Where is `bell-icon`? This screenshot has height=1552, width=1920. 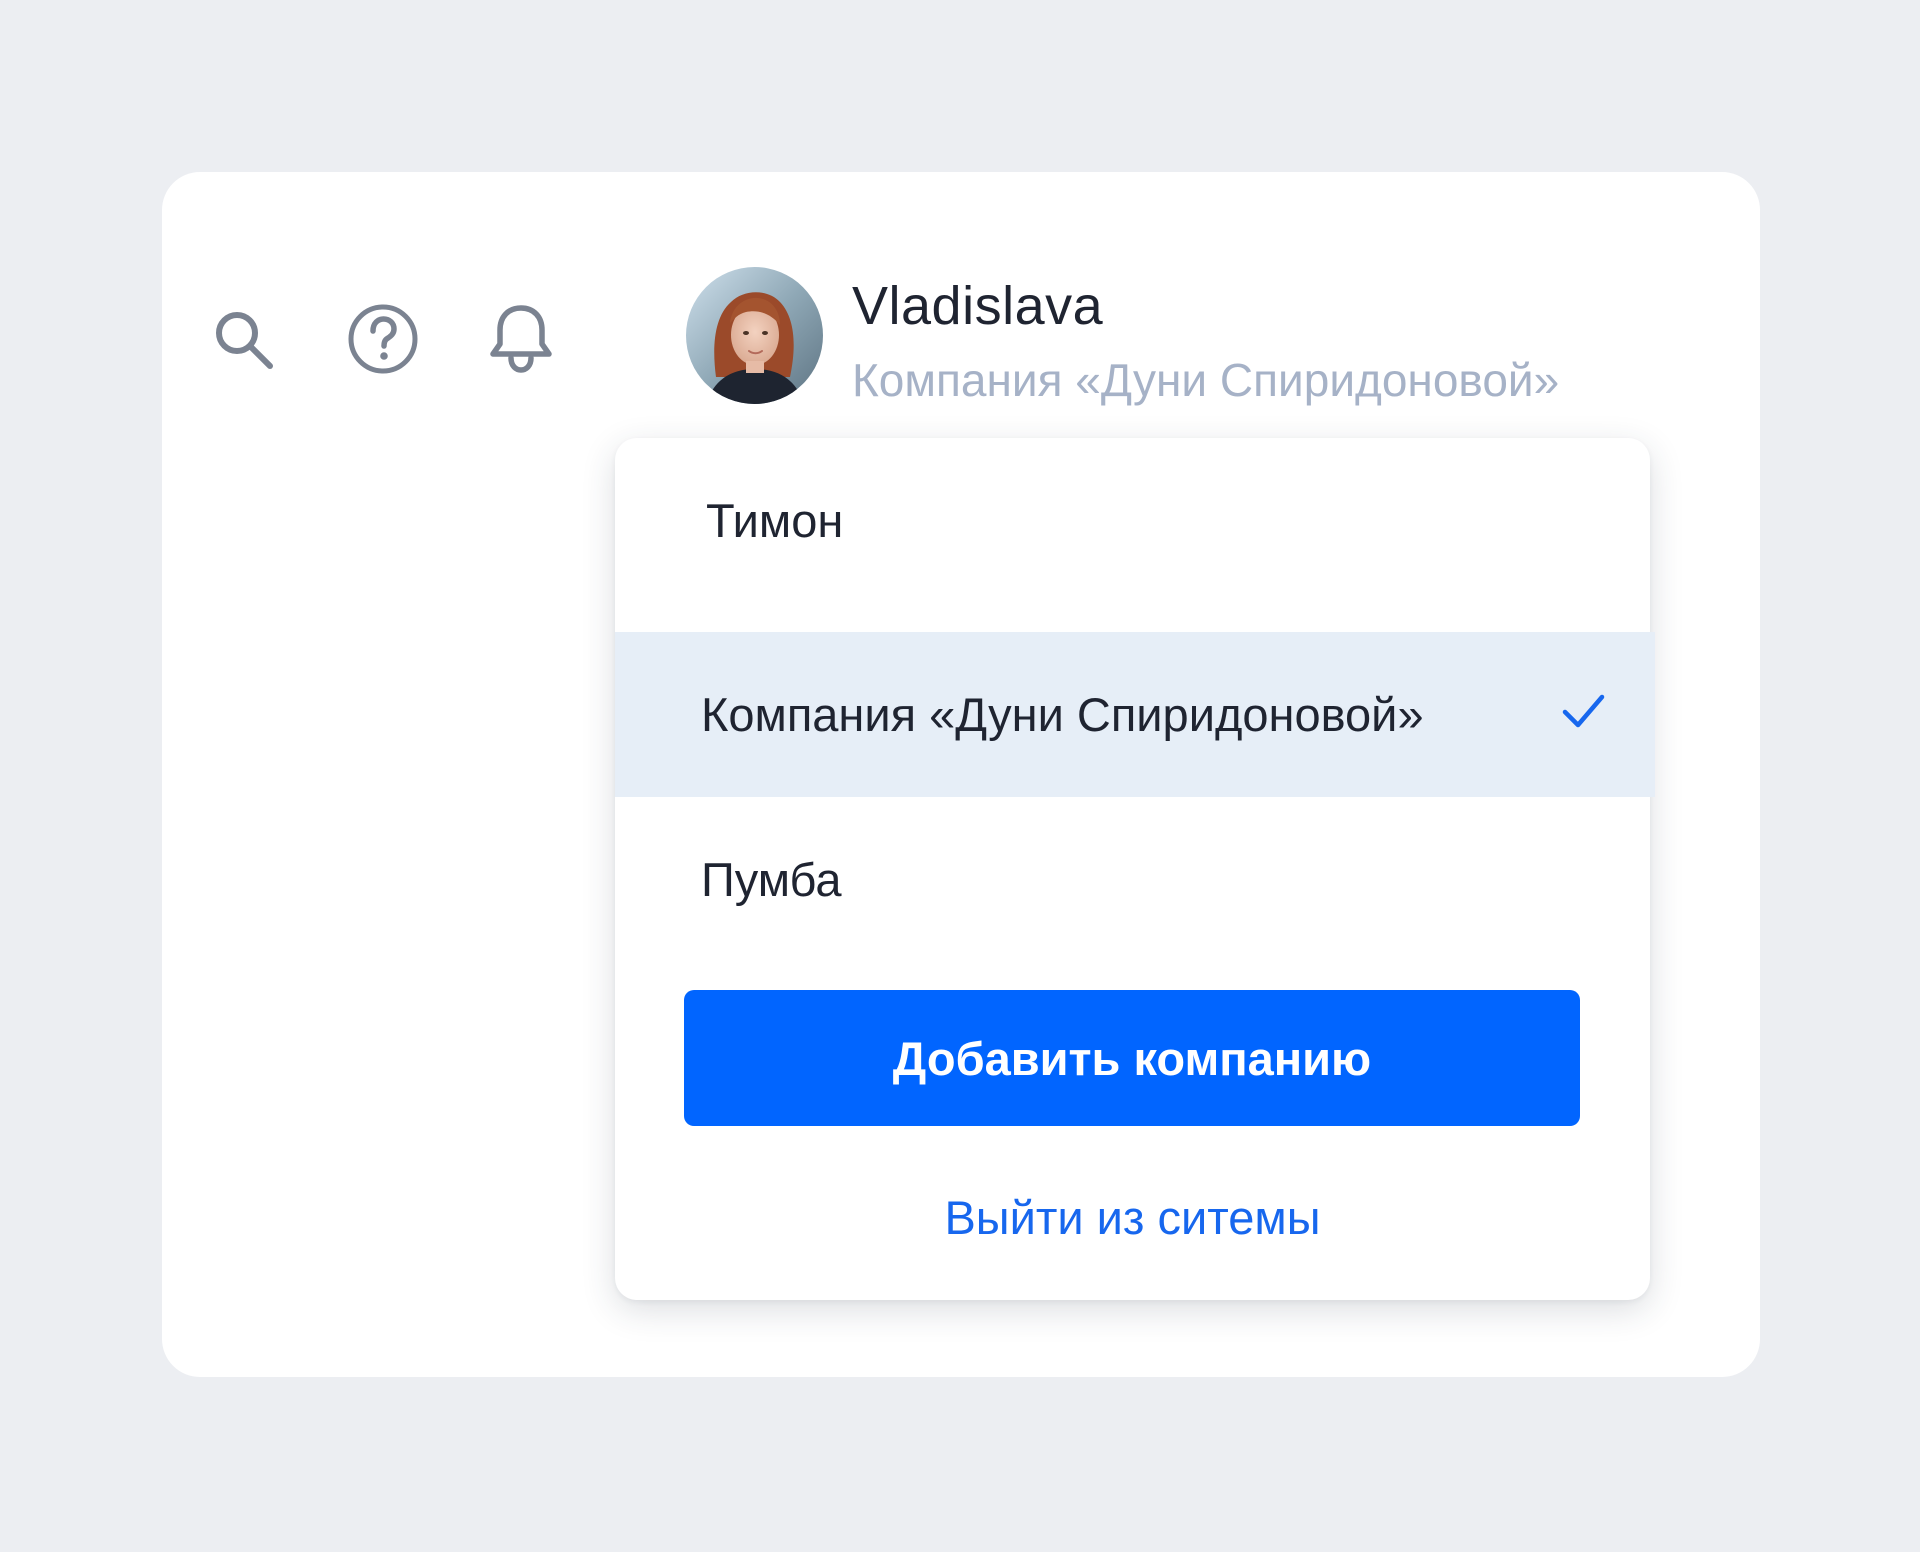 bell-icon is located at coordinates (521, 338).